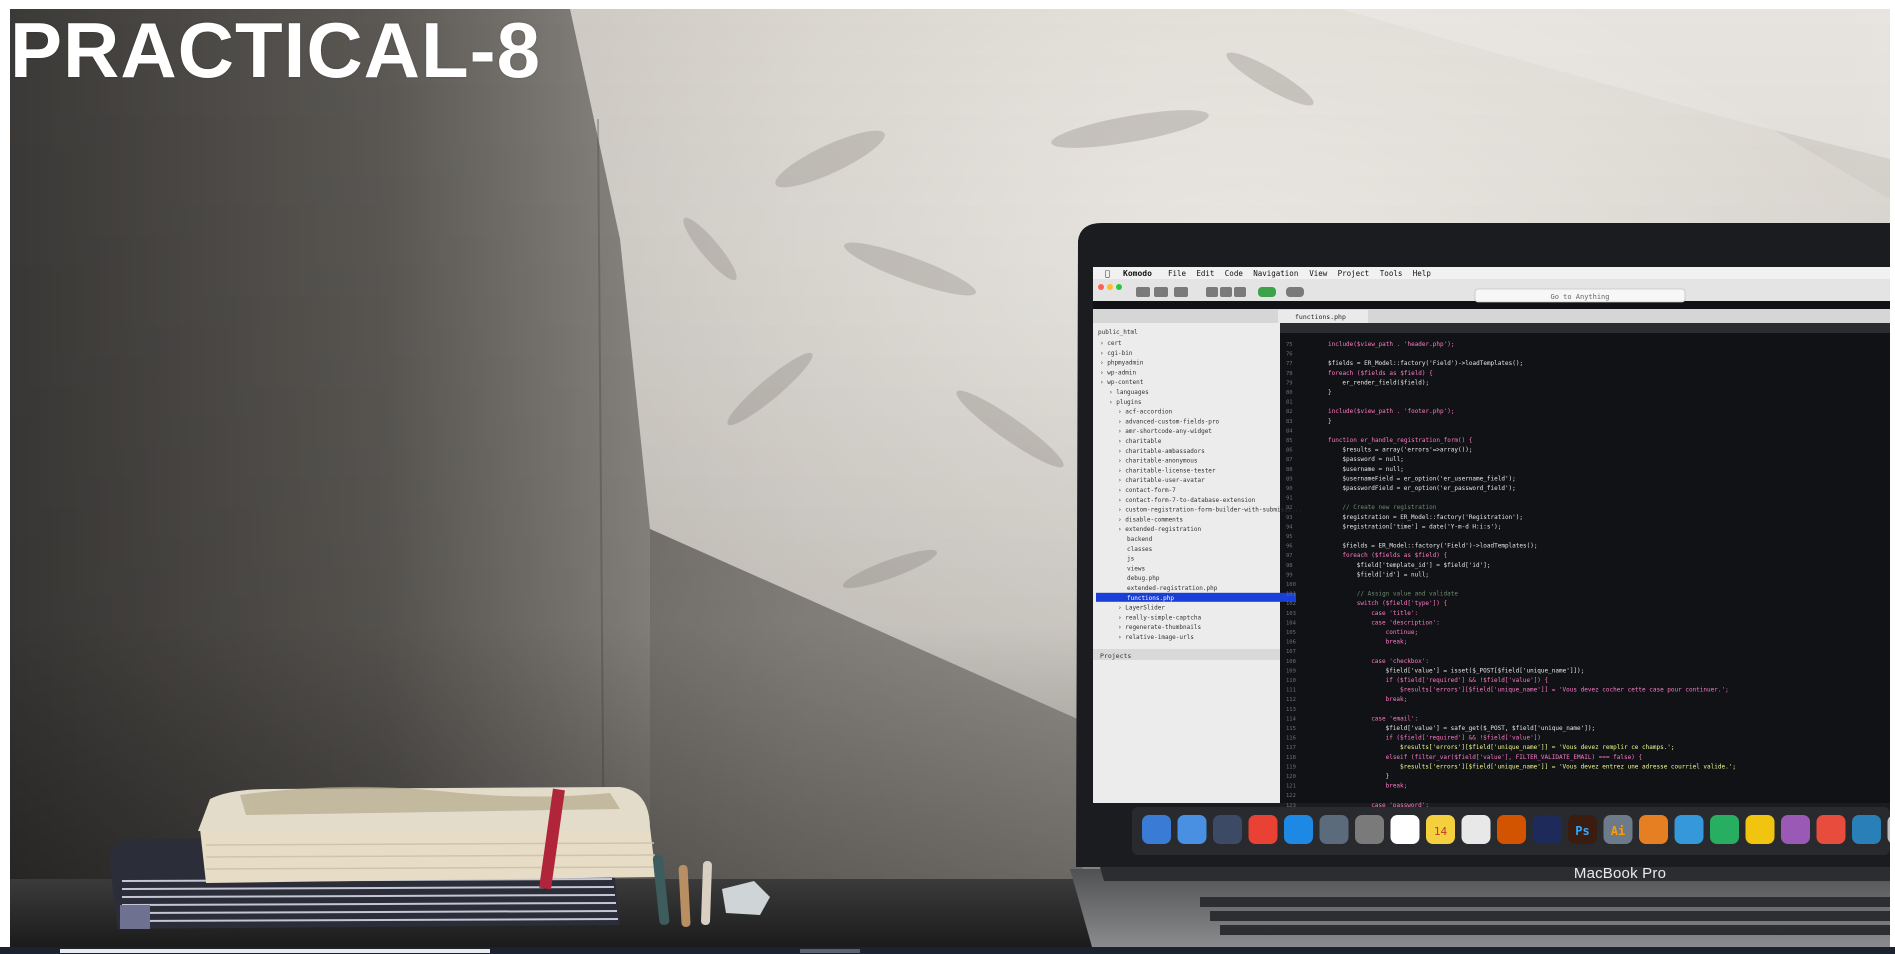 This screenshot has height=954, width=1895. I want to click on code-line: $password = null;, so click(1372, 459).